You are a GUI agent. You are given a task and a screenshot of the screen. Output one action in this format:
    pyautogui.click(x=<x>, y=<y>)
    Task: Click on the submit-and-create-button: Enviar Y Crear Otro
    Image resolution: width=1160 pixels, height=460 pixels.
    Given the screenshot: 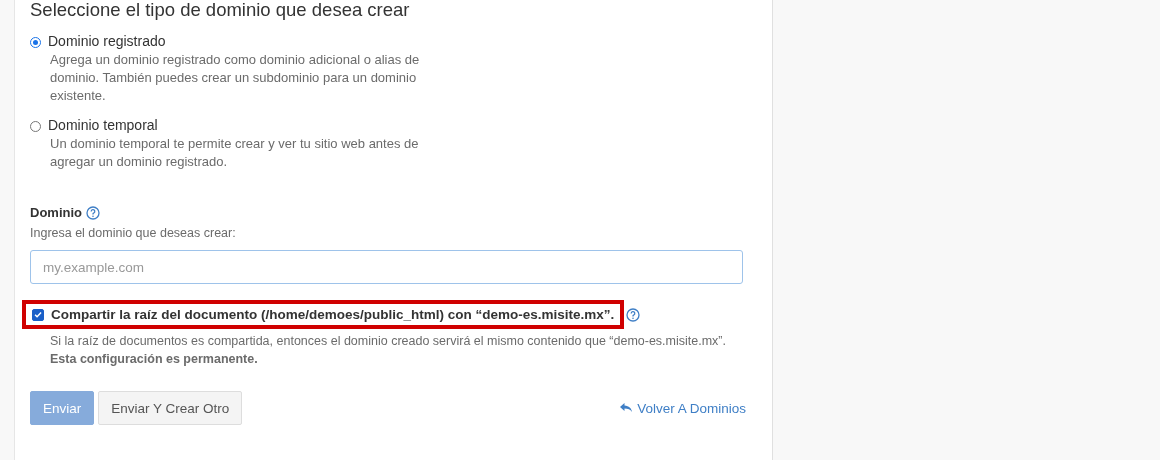 What is the action you would take?
    pyautogui.click(x=170, y=408)
    